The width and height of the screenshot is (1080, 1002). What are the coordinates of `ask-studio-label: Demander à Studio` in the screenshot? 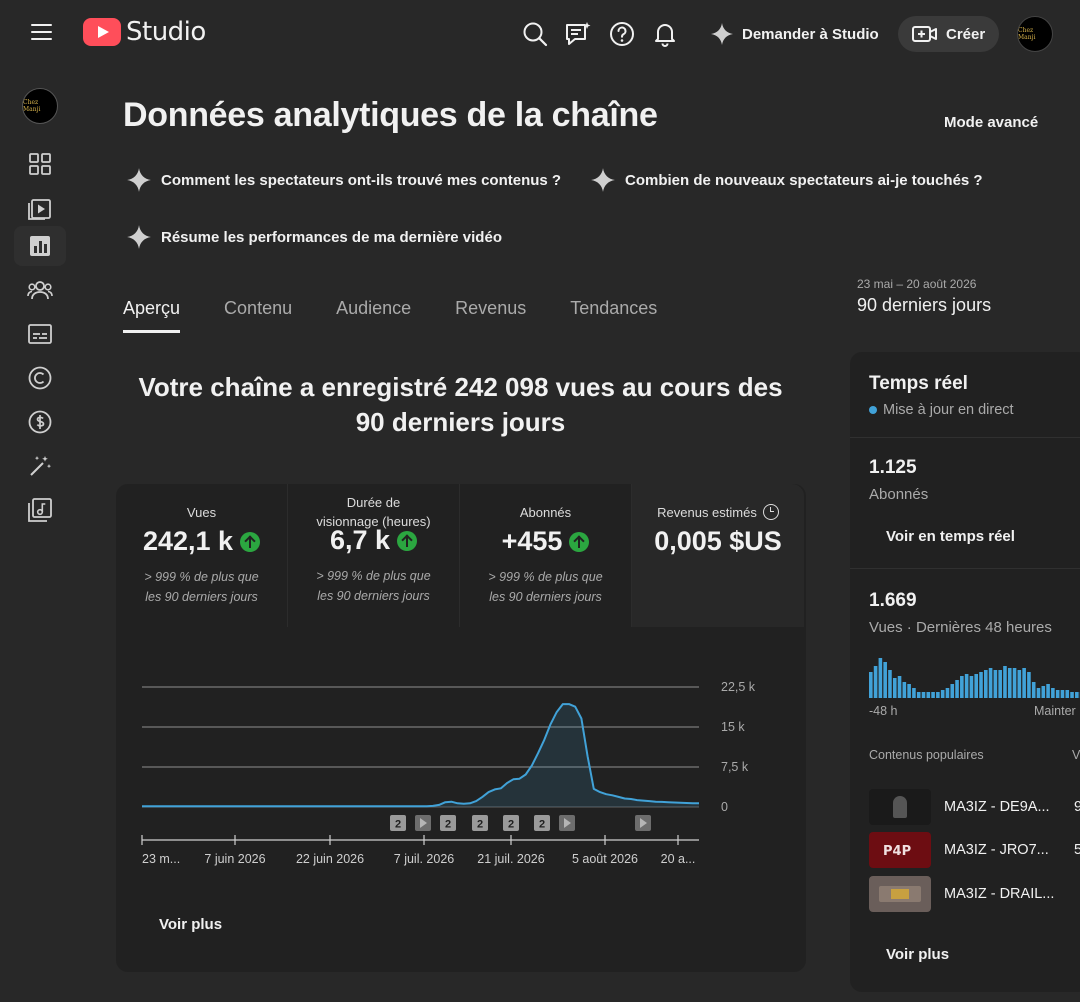 It's located at (810, 34).